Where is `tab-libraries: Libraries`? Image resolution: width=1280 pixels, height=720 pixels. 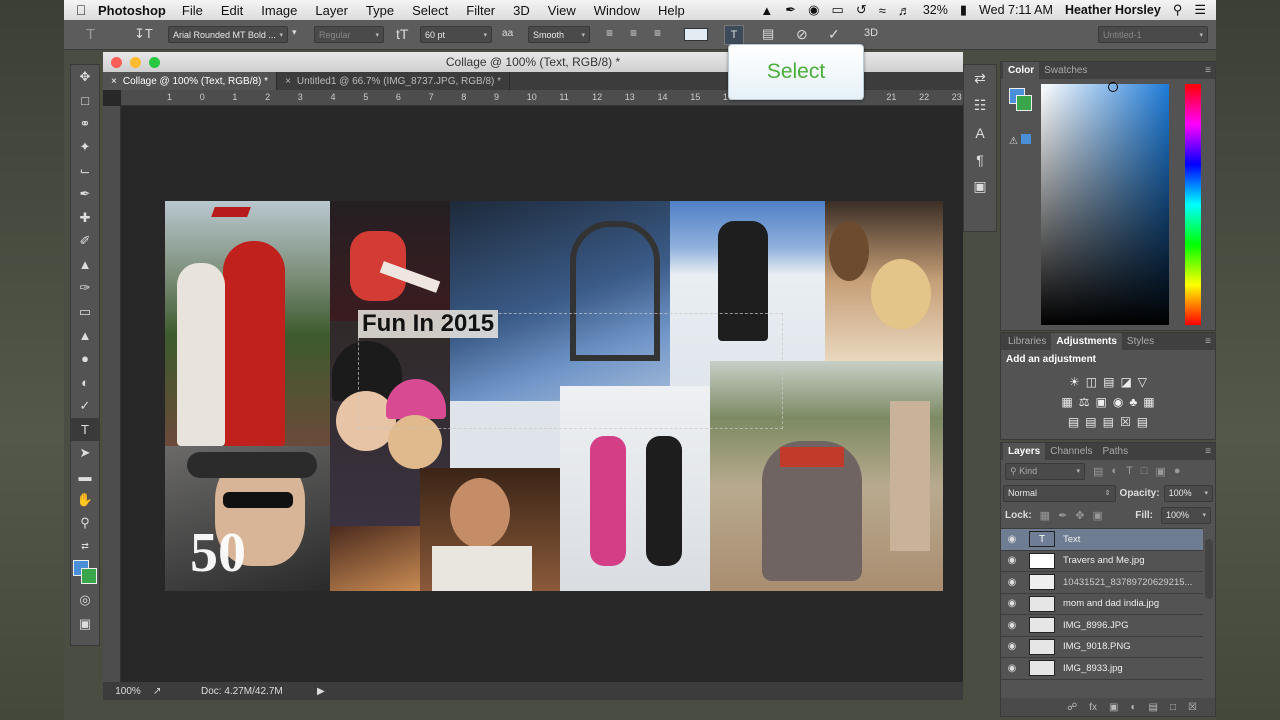
tab-libraries: Libraries is located at coordinates (1027, 341).